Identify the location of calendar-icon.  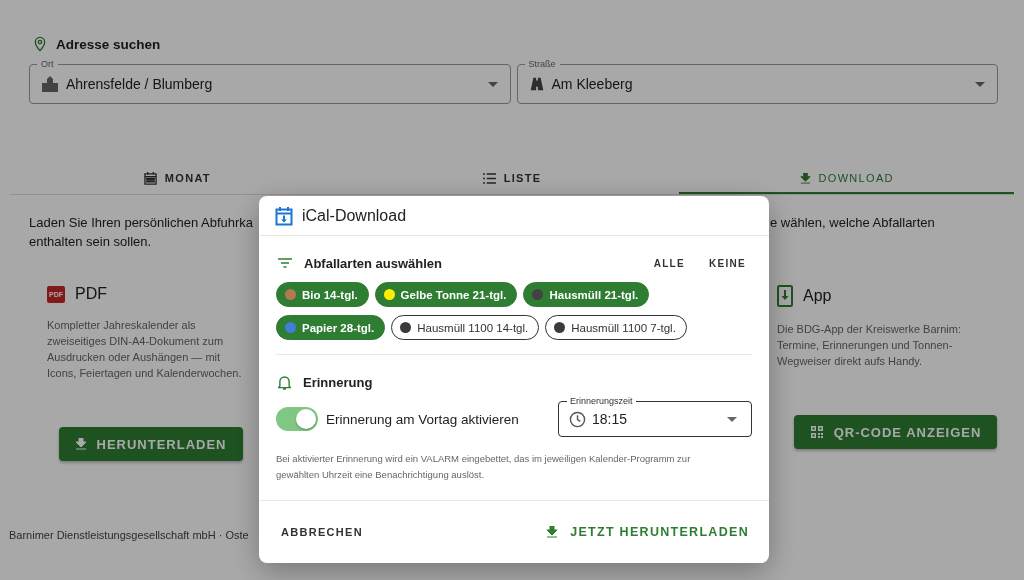
(150, 178).